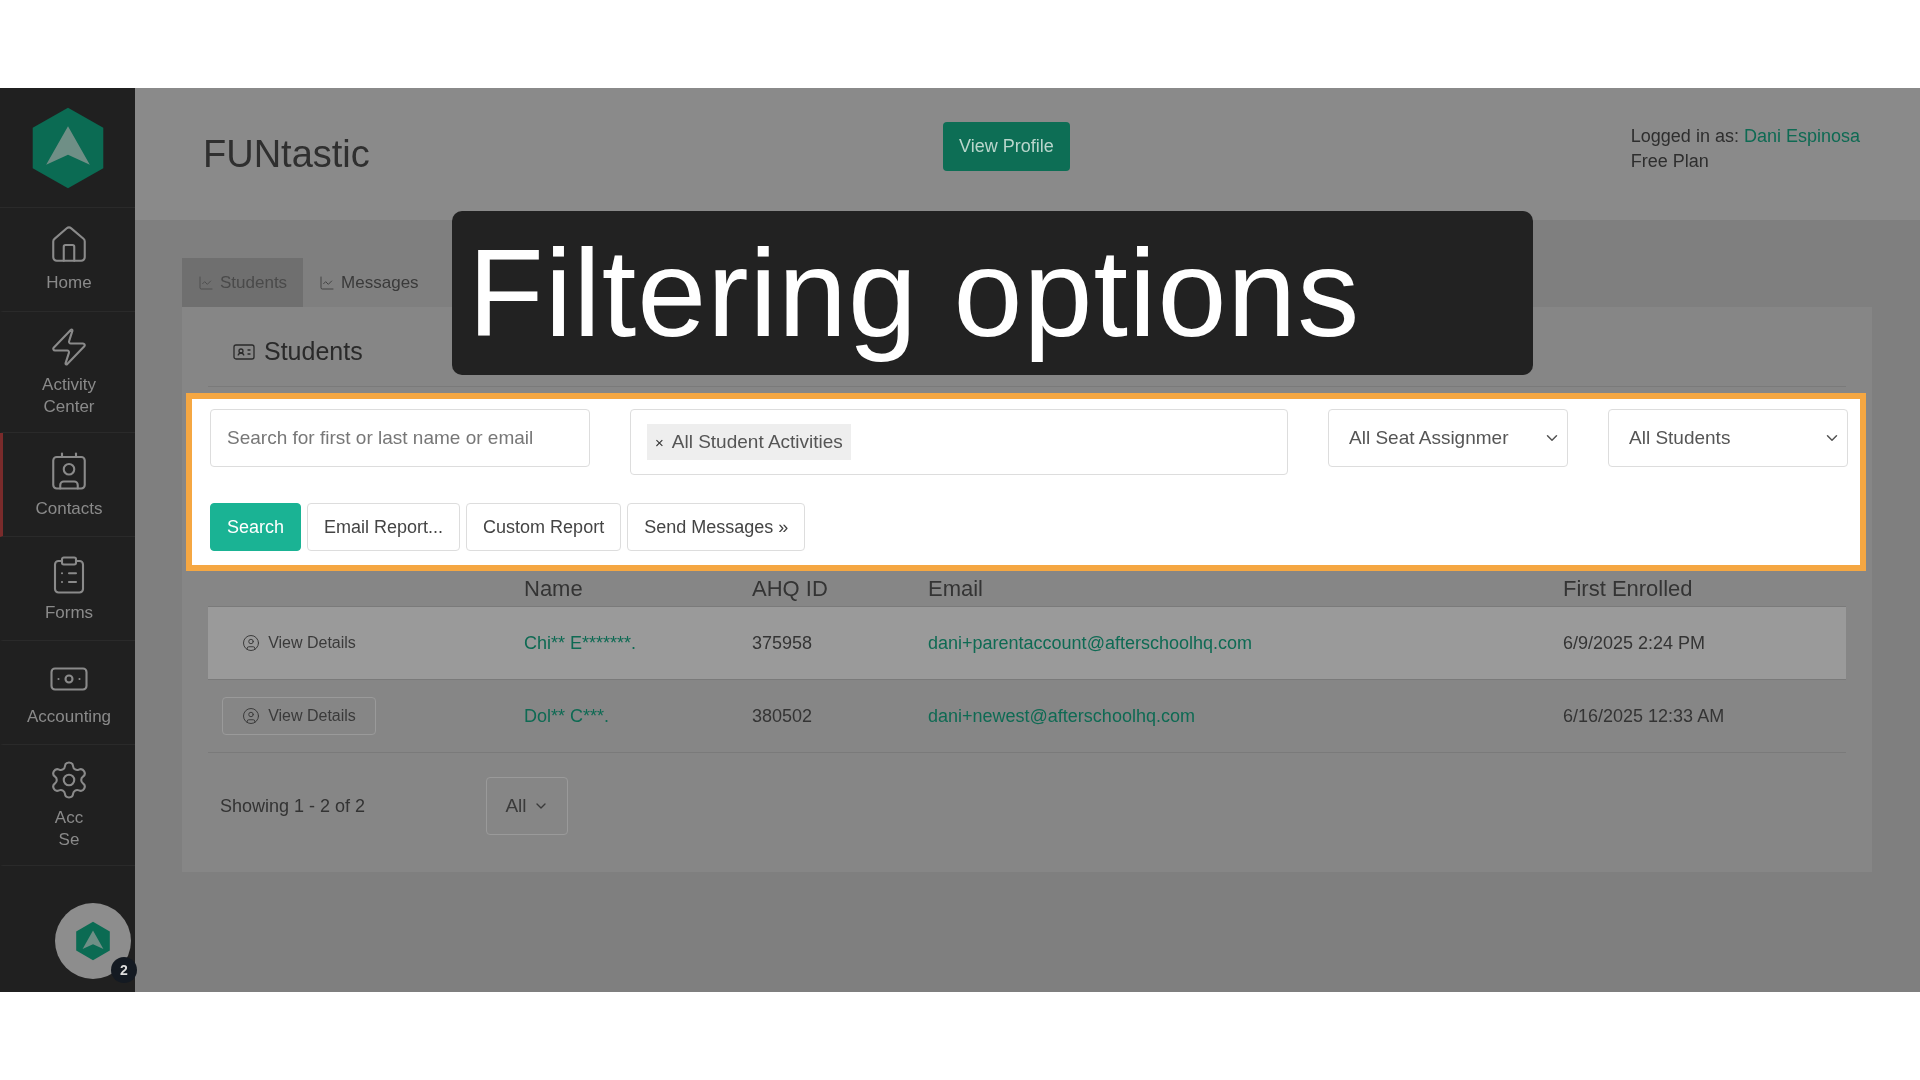 This screenshot has height=1080, width=1920. Describe the element at coordinates (124, 970) in the screenshot. I see `notification-badge: 2` at that location.